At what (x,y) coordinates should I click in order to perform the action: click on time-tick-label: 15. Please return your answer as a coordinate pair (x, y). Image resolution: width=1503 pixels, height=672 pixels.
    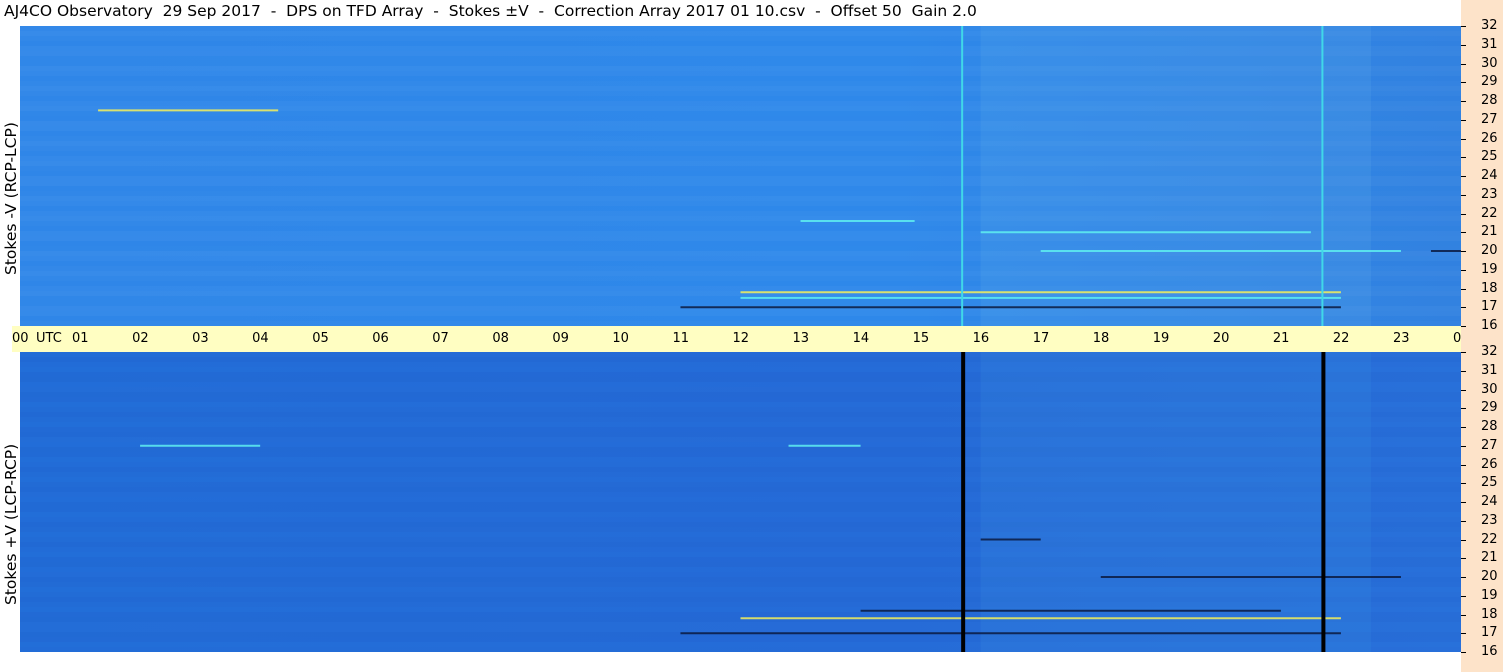
    Looking at the image, I should click on (921, 338).